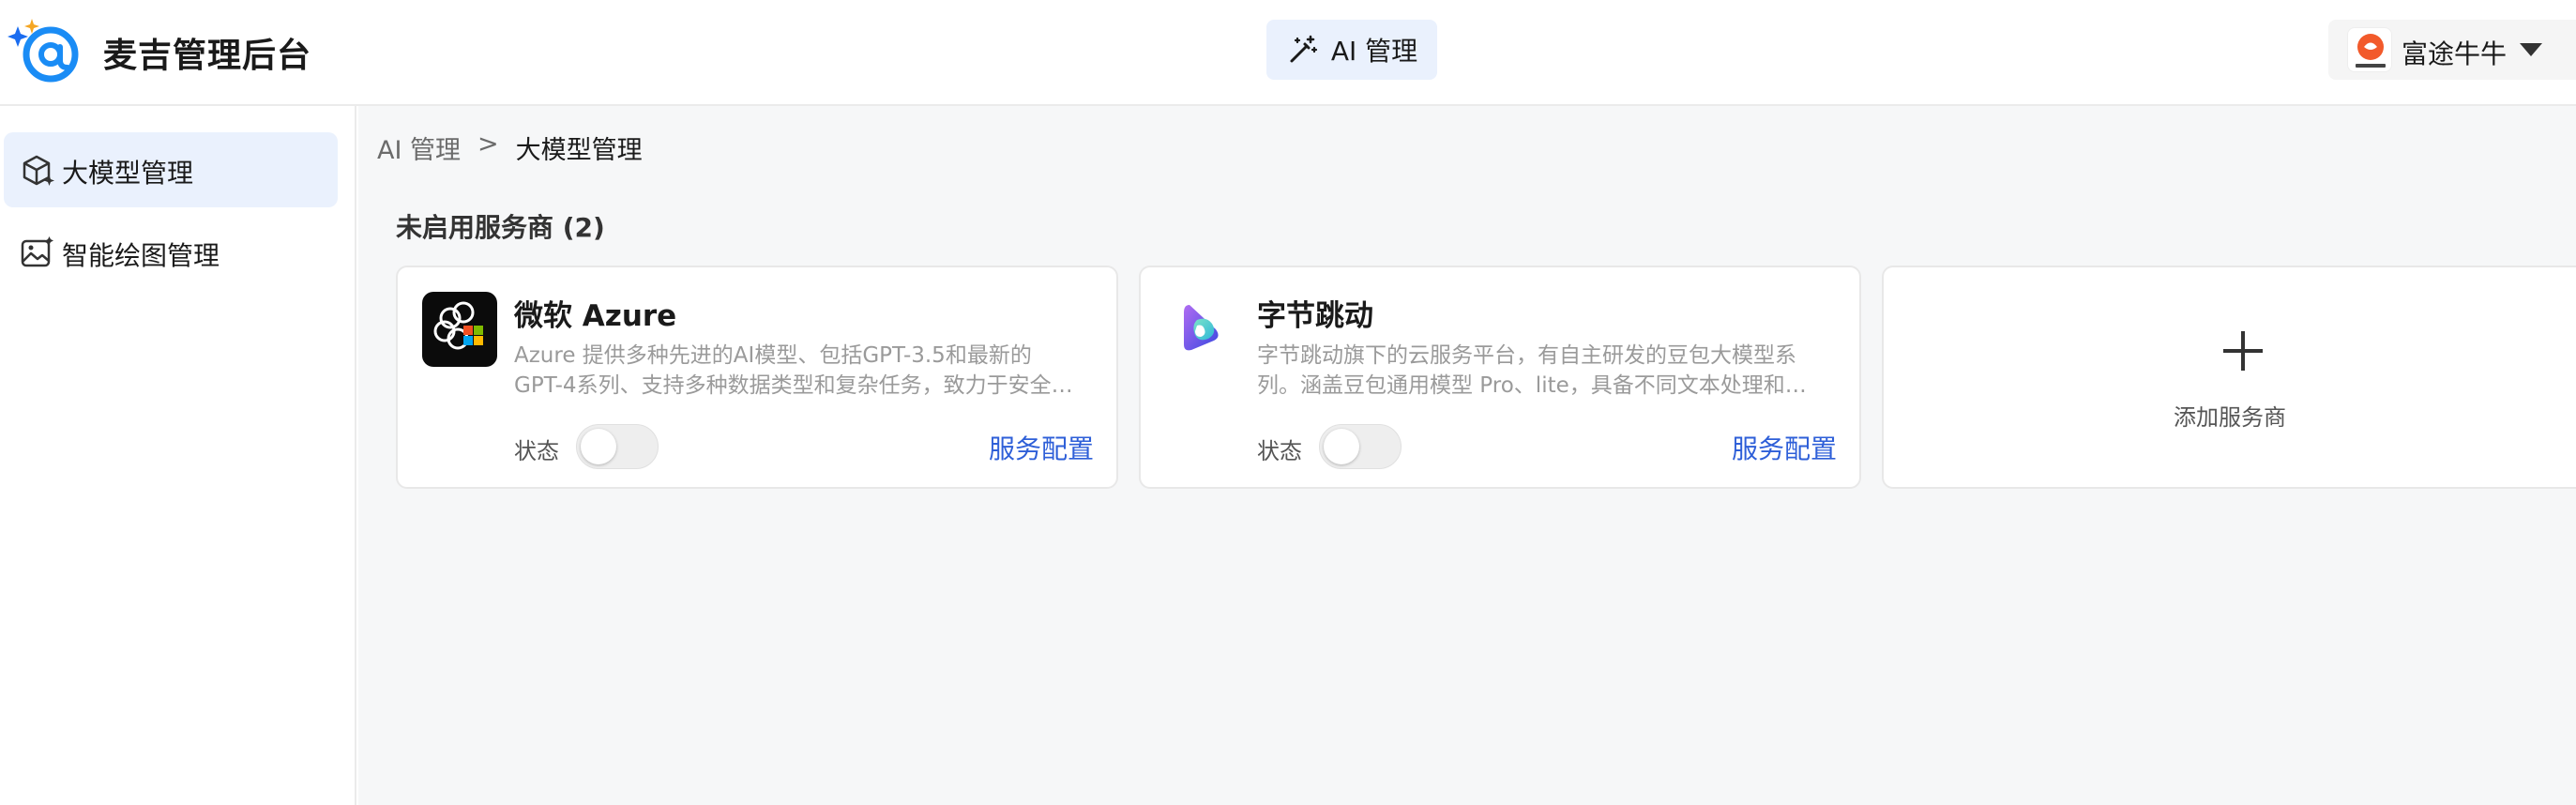 The height and width of the screenshot is (805, 2576). I want to click on cube-icon, so click(38, 170).